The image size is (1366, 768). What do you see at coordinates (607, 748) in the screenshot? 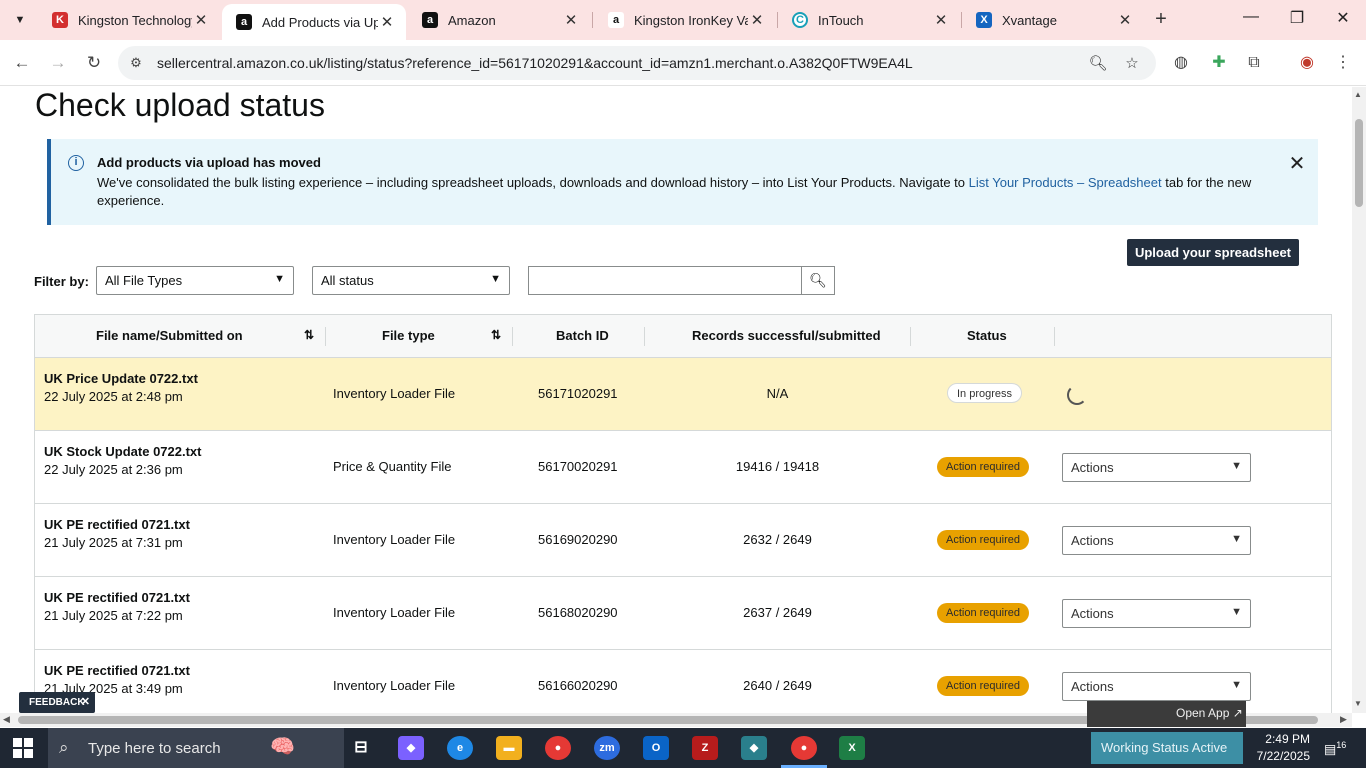
I see `zoom-app-icon: zm` at bounding box center [607, 748].